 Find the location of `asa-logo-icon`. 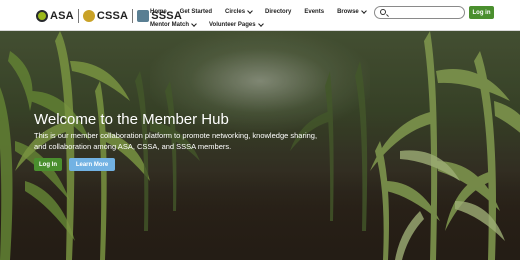

asa-logo-icon is located at coordinates (42, 16).